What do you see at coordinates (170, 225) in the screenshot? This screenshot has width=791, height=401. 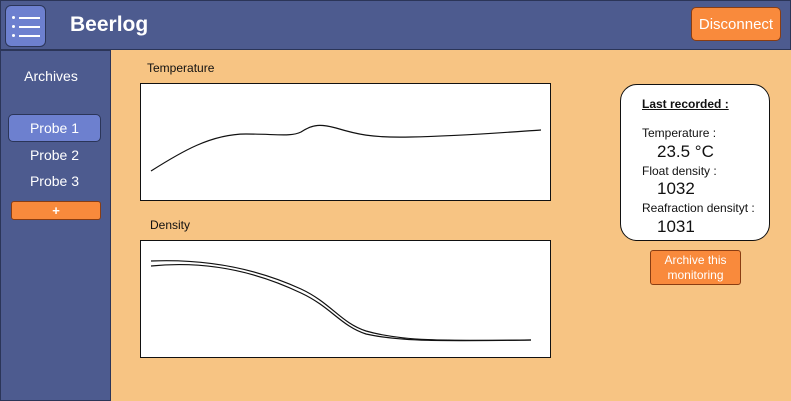 I see `density-chart-label: Density` at bounding box center [170, 225].